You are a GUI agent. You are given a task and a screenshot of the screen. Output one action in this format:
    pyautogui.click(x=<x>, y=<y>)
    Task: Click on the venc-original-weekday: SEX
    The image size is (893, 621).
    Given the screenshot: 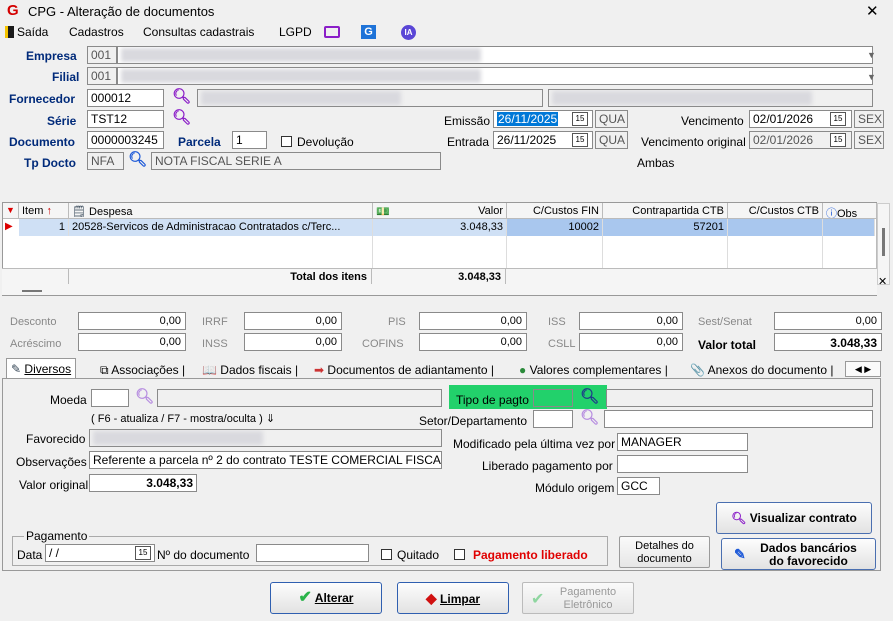 What is the action you would take?
    pyautogui.click(x=869, y=140)
    